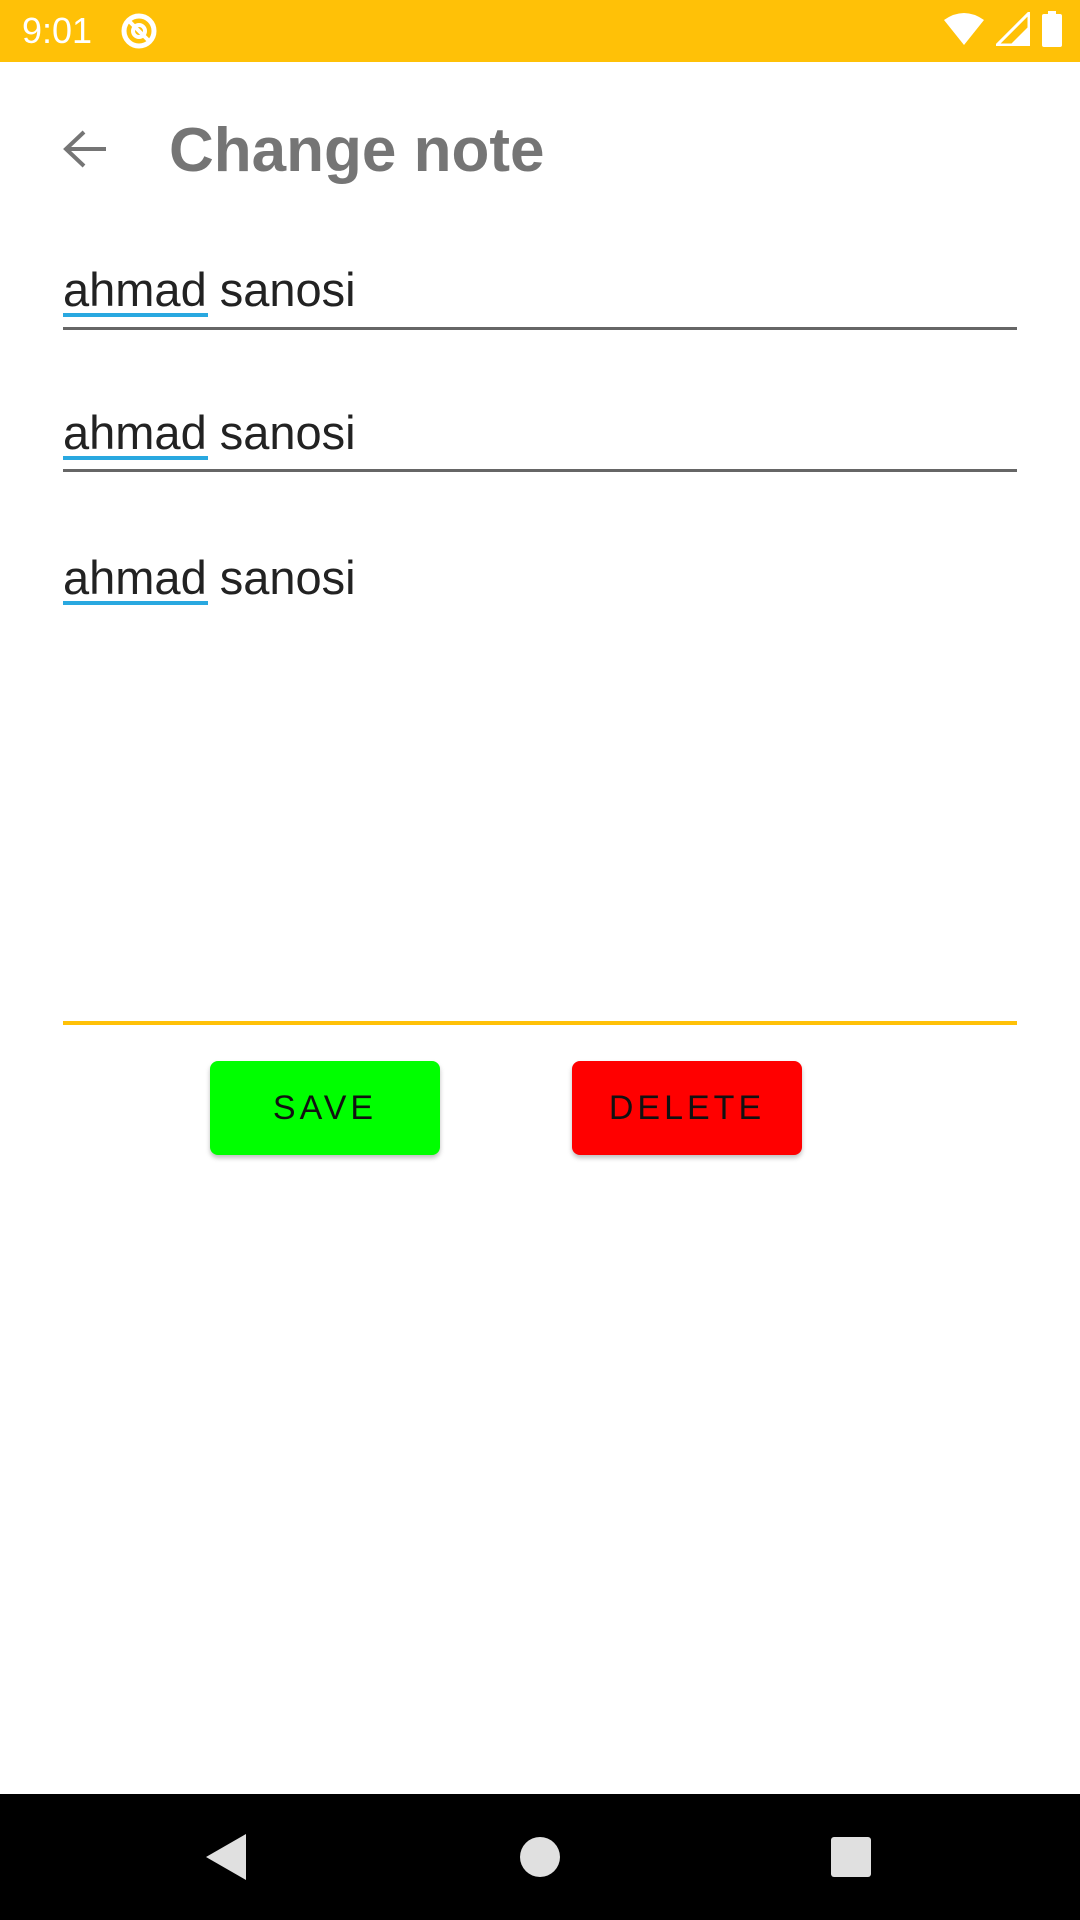 The image size is (1080, 1920). I want to click on save-button-label: SAVE, so click(325, 1107).